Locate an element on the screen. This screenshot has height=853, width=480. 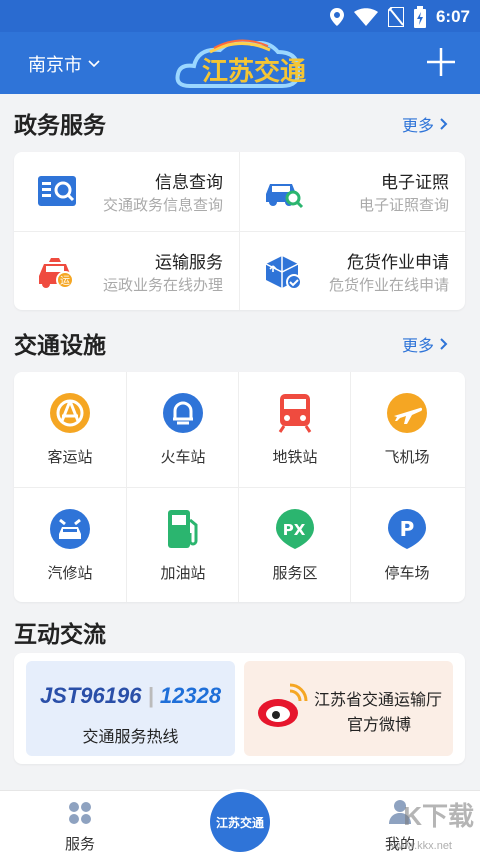
tab-services: 服务 is located at coordinates (80, 822).